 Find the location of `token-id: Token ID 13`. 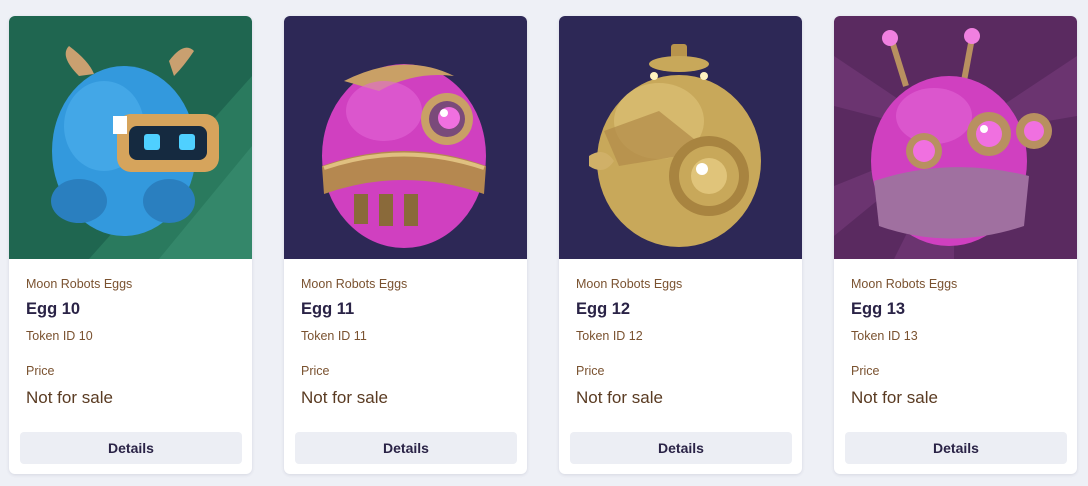

token-id: Token ID 13 is located at coordinates (884, 336).